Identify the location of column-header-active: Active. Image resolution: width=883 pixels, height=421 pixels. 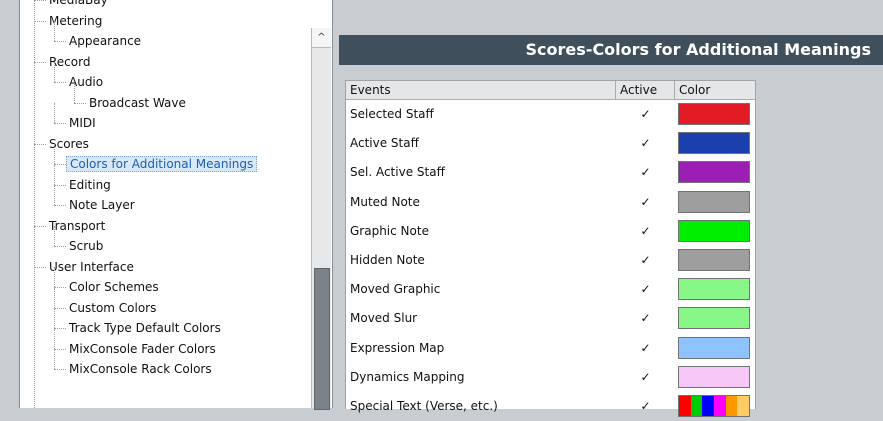
(645, 90).